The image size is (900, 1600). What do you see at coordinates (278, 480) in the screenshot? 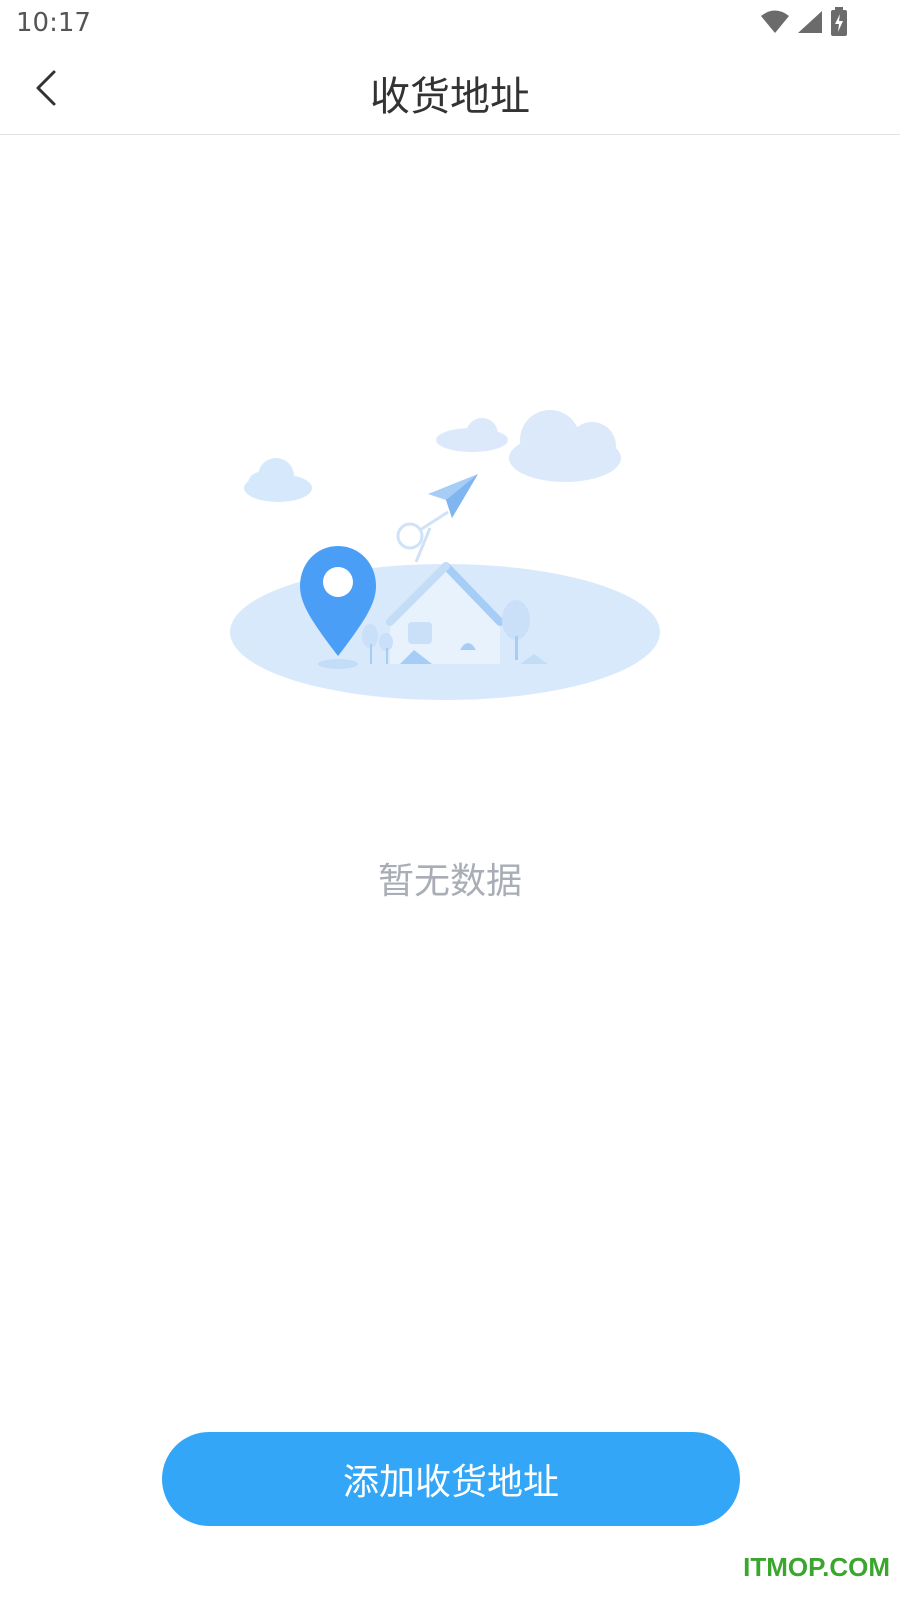
I see `cloud-icon` at bounding box center [278, 480].